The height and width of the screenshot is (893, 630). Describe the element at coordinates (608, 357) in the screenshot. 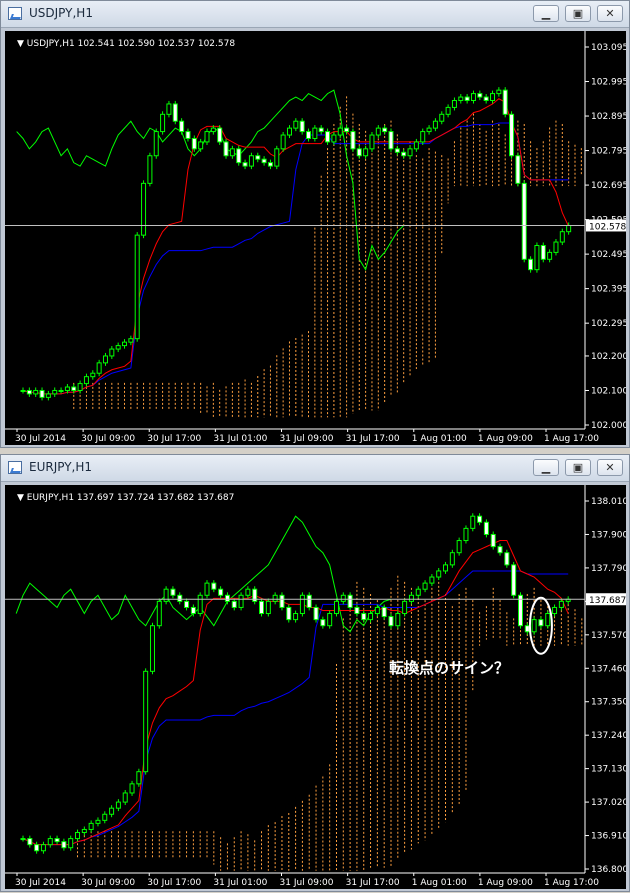

I see `price-label: 102.200` at that location.